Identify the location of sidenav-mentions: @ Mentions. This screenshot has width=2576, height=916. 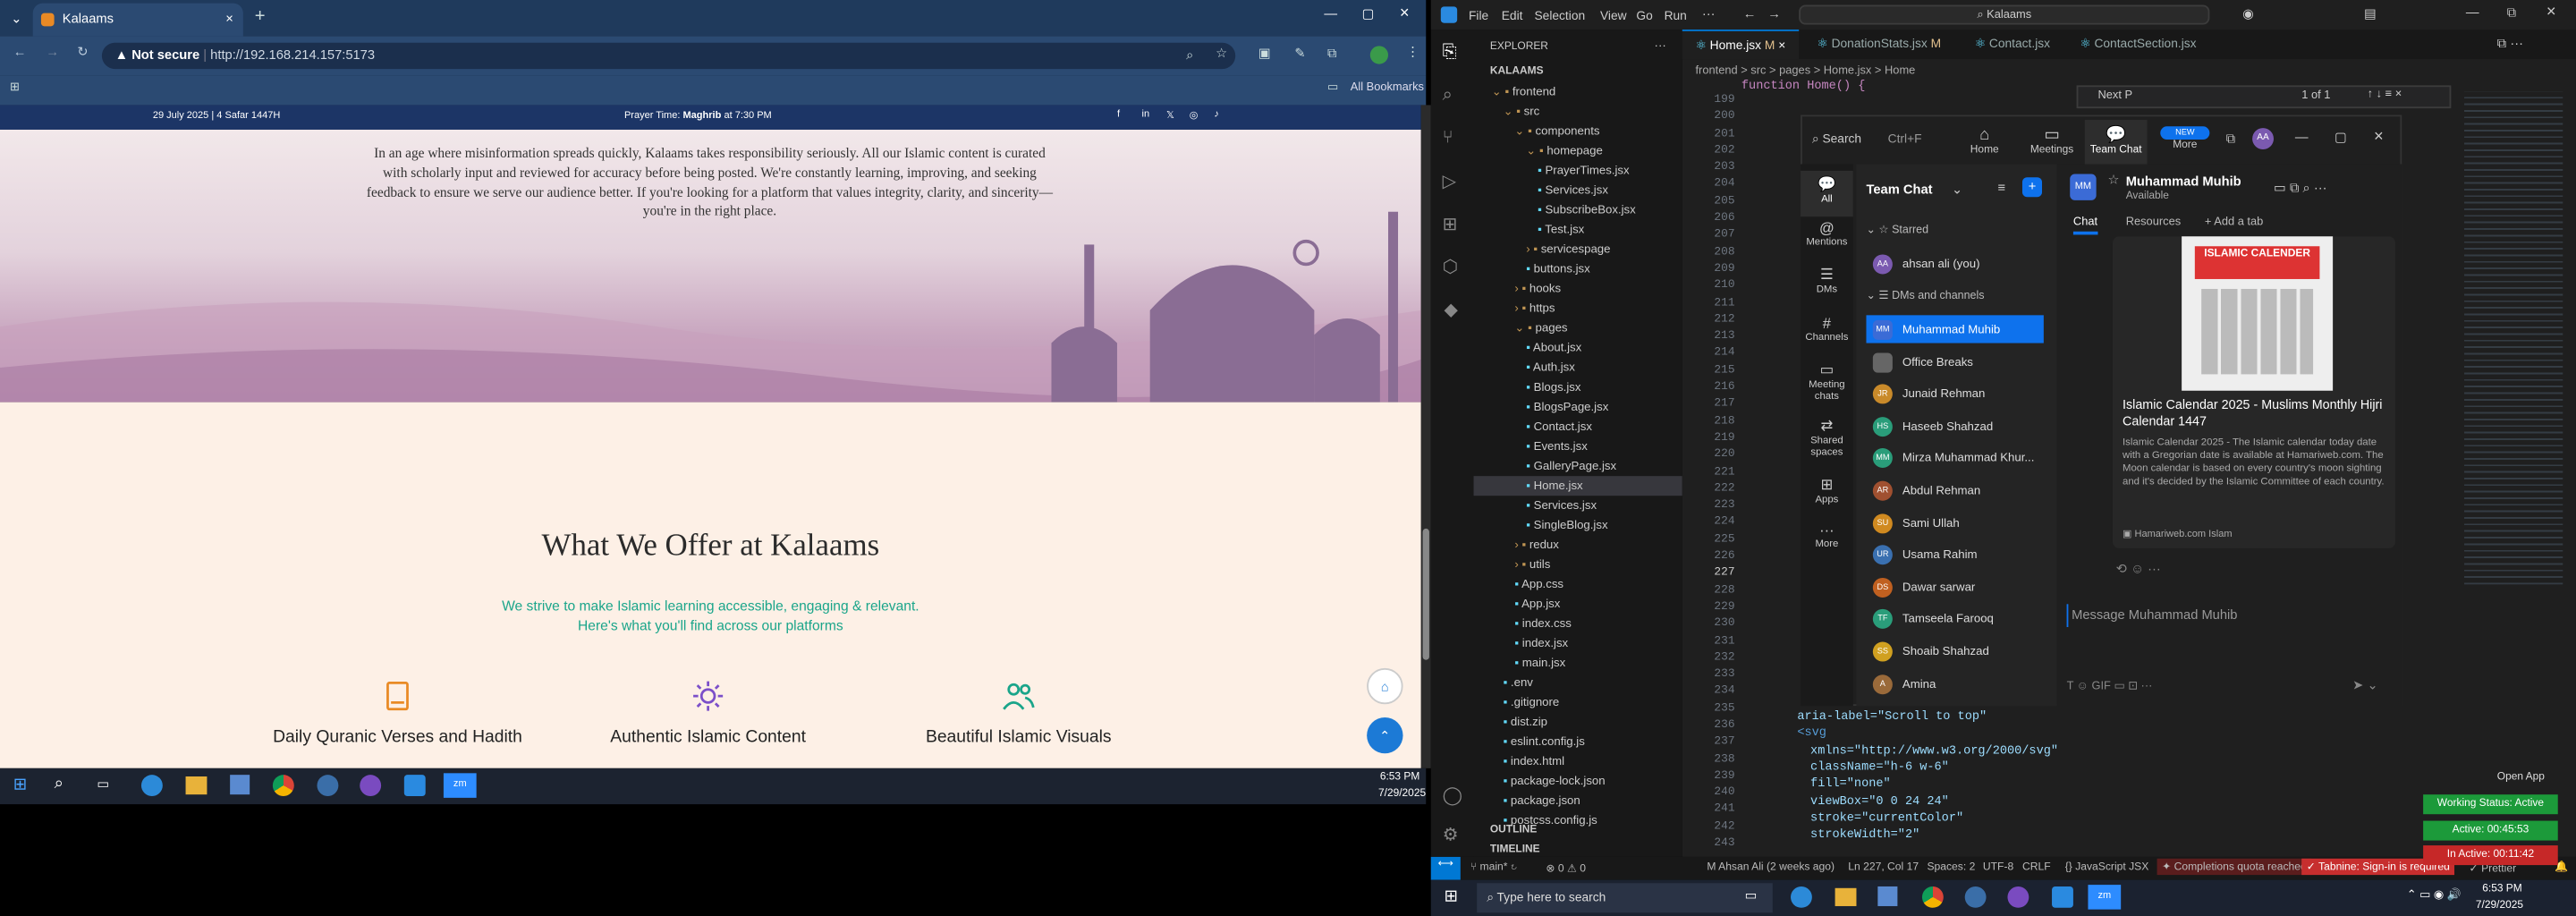
(1827, 234).